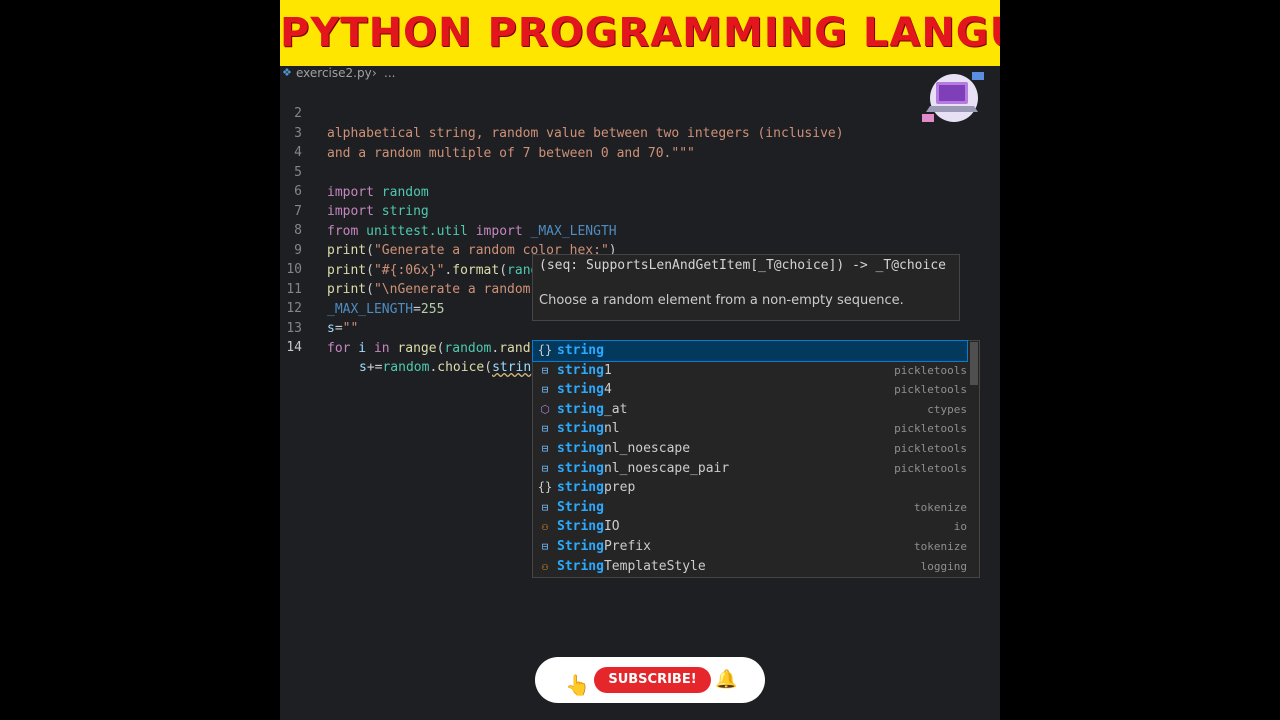 The width and height of the screenshot is (1280, 720). I want to click on code-line-active: 14 s+=random.choice(strin), so click(640, 346).